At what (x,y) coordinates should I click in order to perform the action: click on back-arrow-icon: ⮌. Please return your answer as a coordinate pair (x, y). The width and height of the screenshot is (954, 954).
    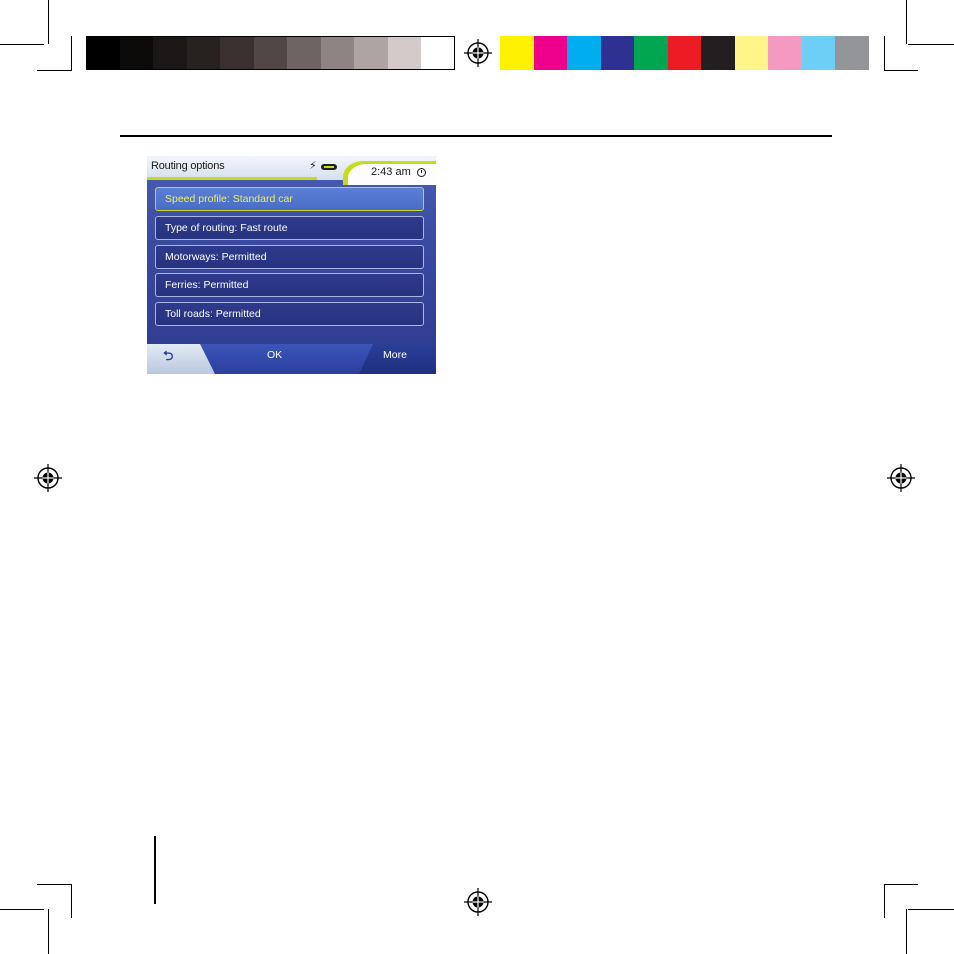
    Looking at the image, I should click on (168, 358).